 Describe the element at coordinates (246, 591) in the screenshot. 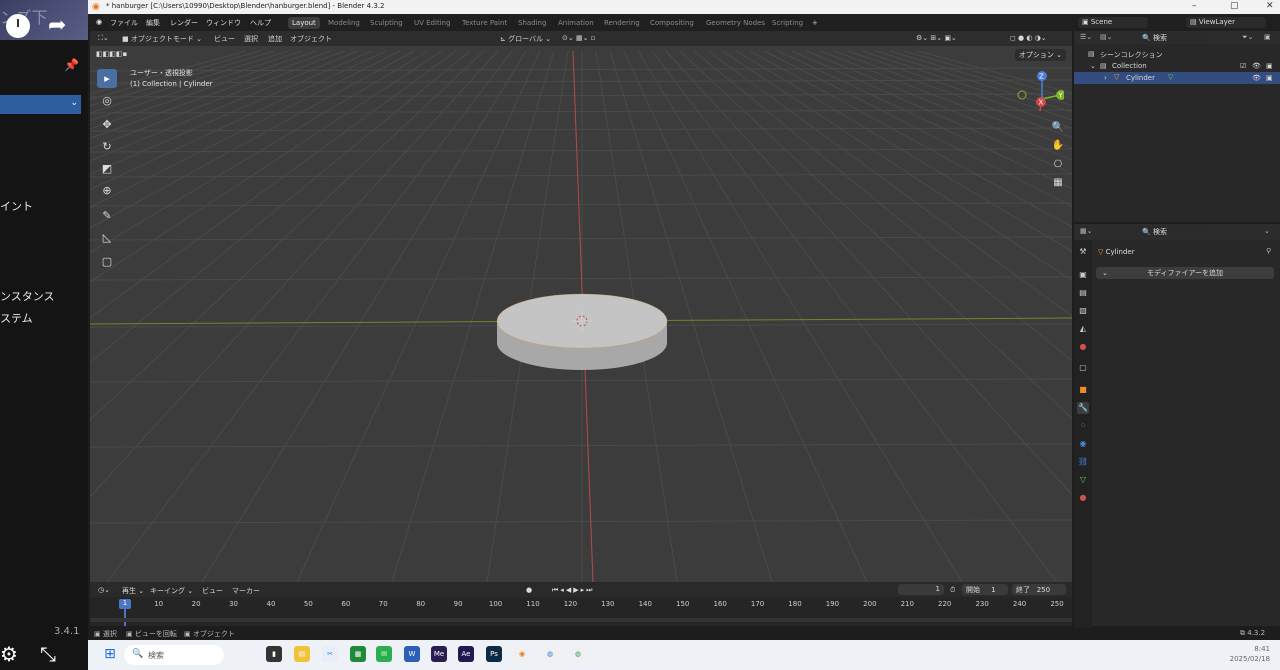

I see `timeline-menu-marker: マーカー` at that location.